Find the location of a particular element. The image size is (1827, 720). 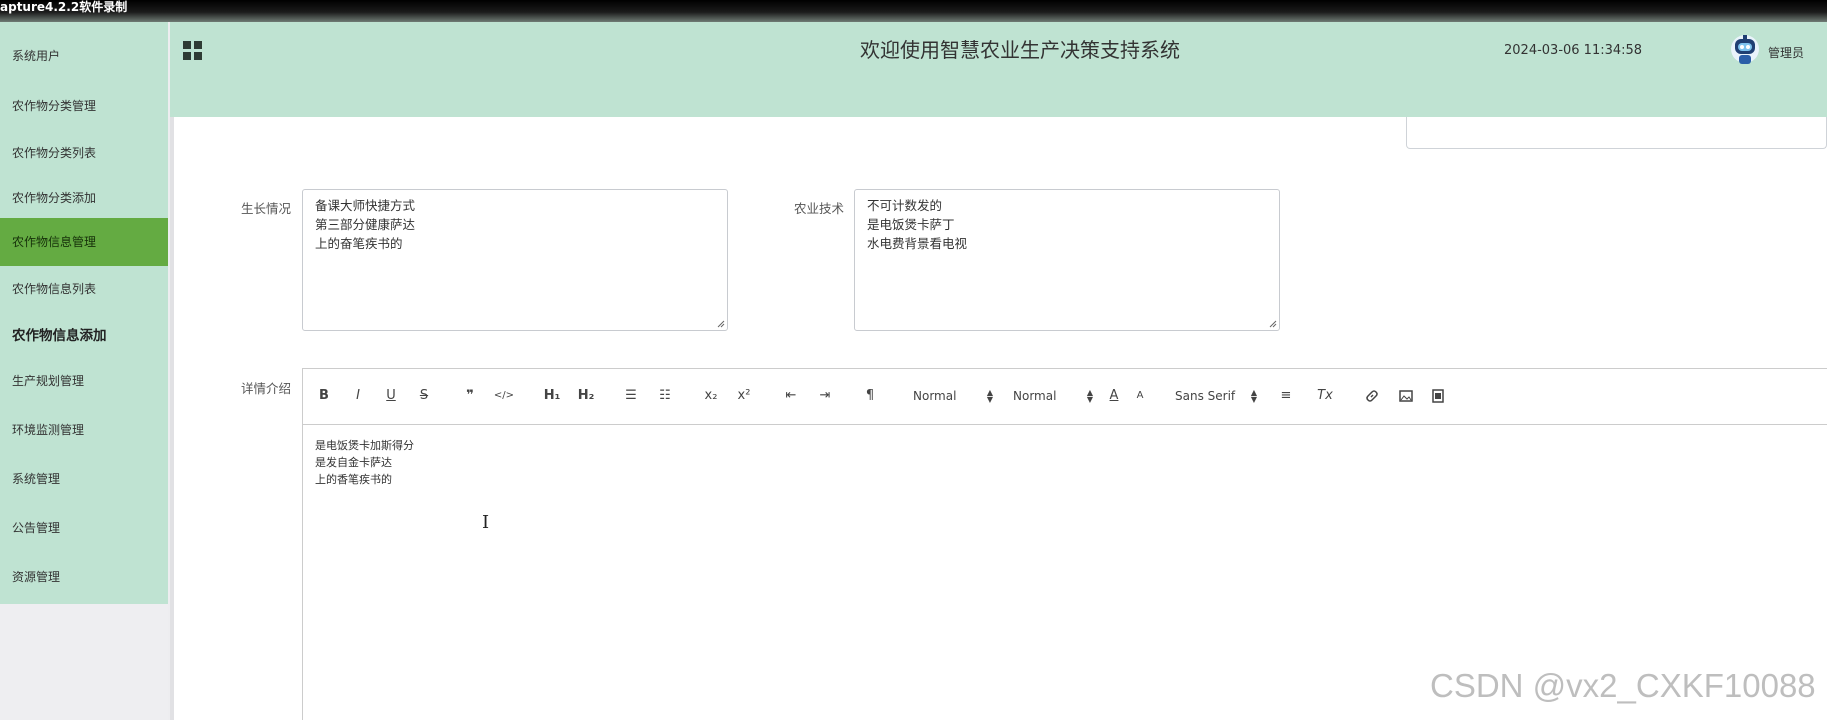

page-title: 欢迎使用智慧农业生产决策支持系统 is located at coordinates (1020, 50).